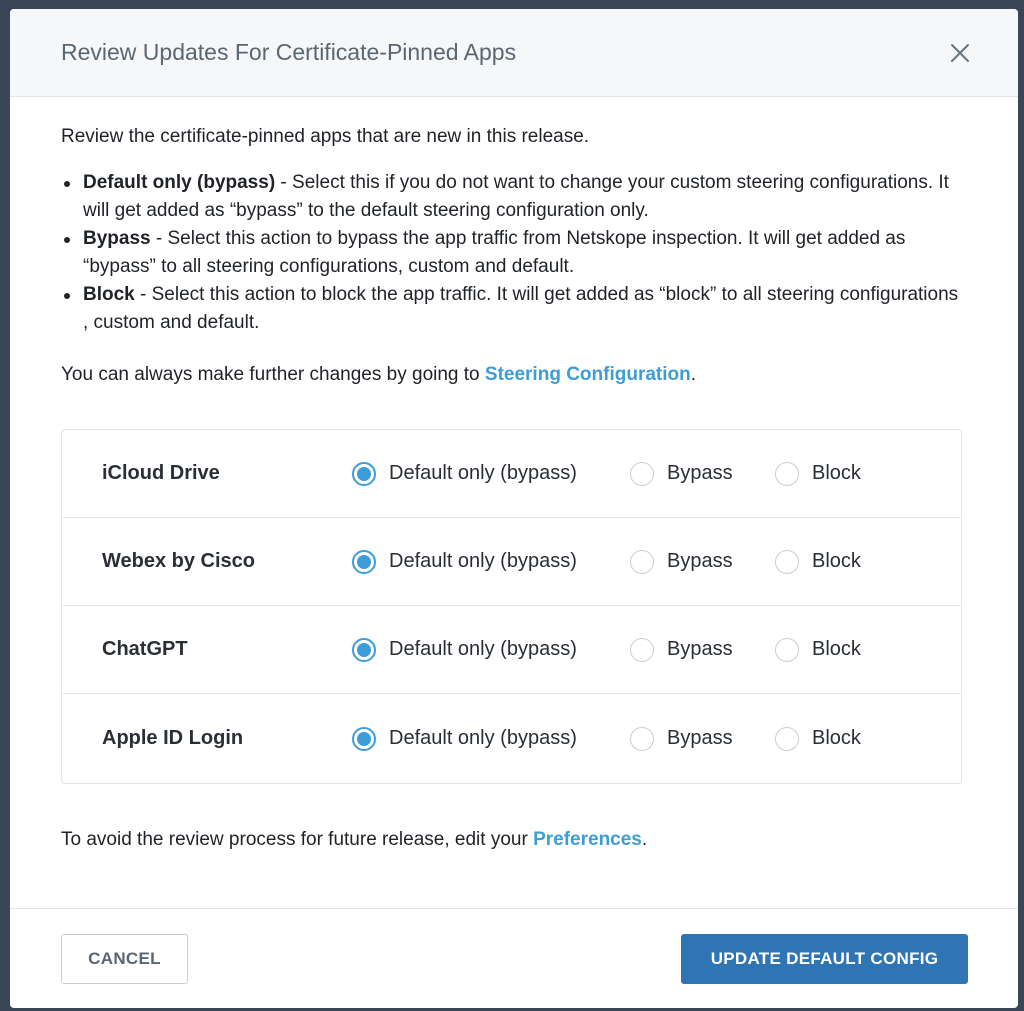 The image size is (1024, 1011). What do you see at coordinates (587, 839) in the screenshot?
I see `preferences-link: Preferences` at bounding box center [587, 839].